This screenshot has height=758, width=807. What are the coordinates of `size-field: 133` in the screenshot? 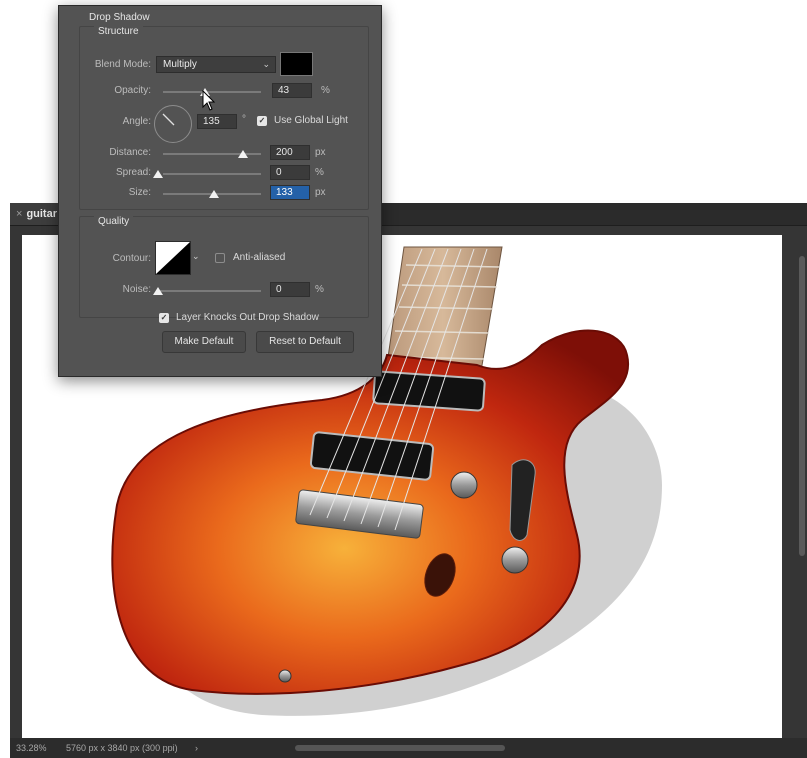 It's located at (290, 192).